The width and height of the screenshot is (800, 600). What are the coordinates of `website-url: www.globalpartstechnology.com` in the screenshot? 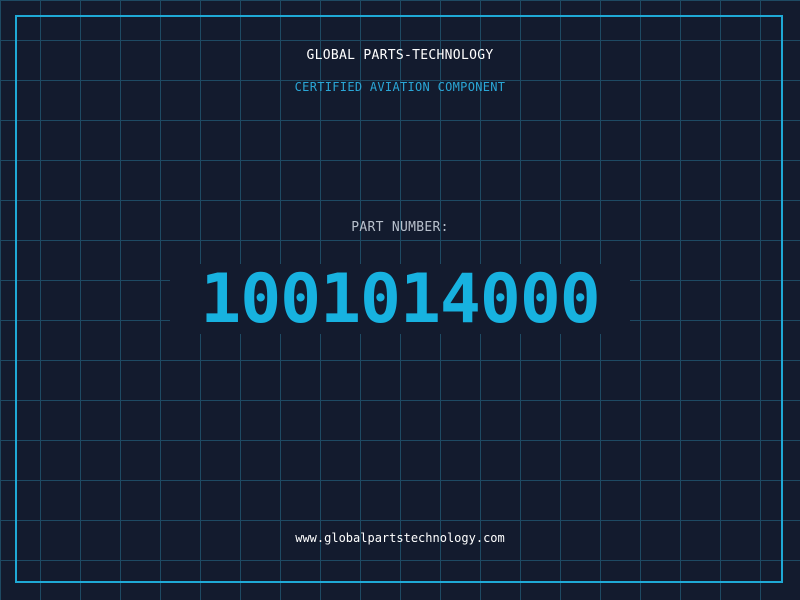 It's located at (400, 538).